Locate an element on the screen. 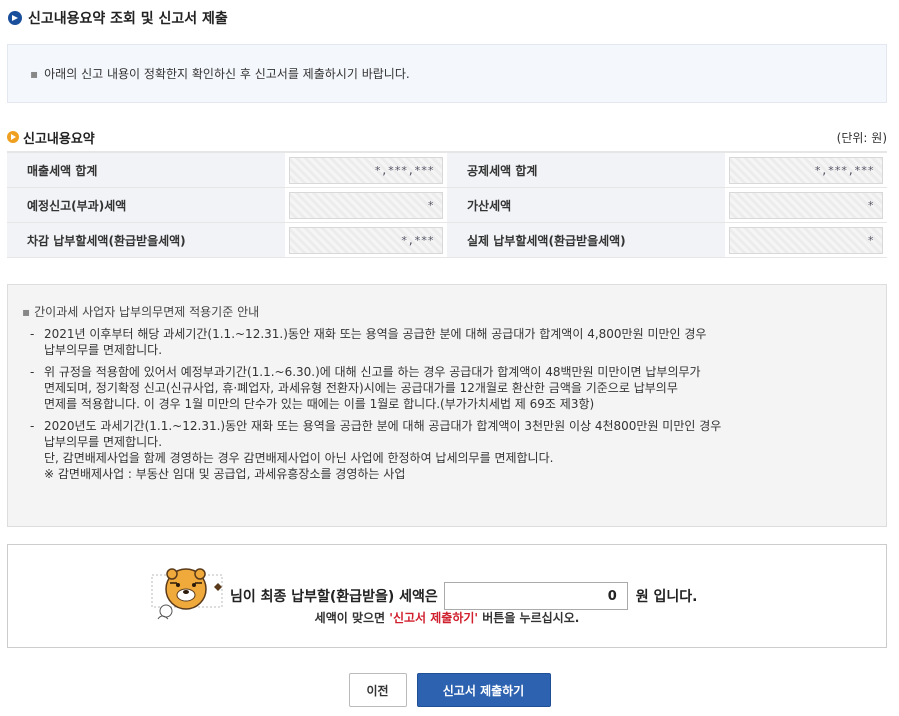 Image resolution: width=899 pixels, height=716 pixels. unit-label: (단위: 원) is located at coordinates (861, 137).